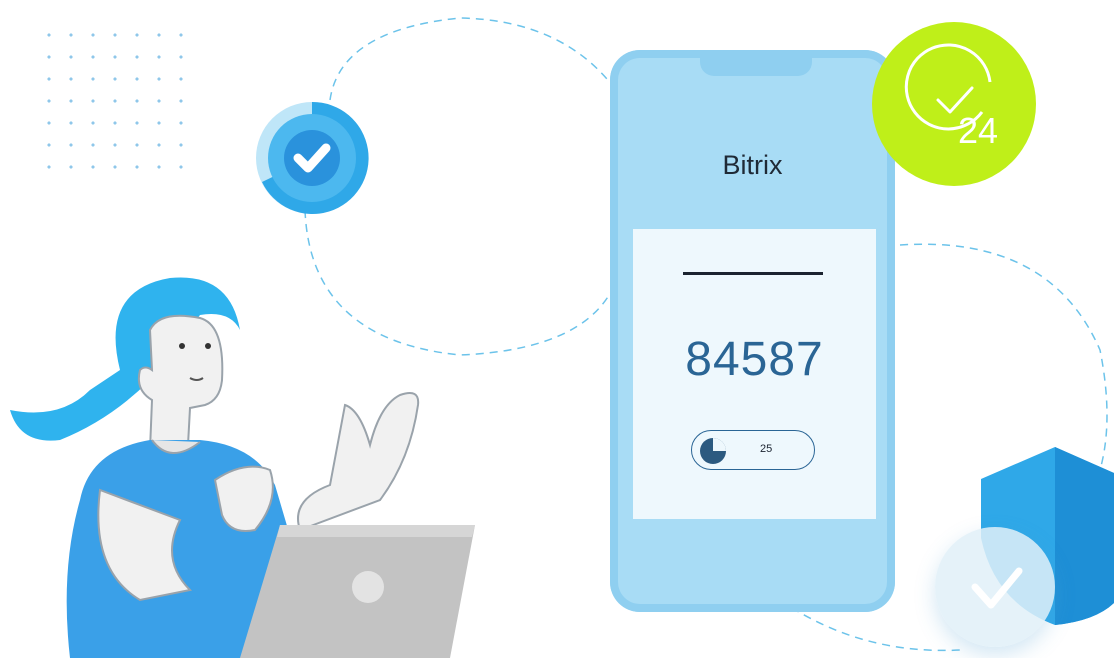 This screenshot has height=658, width=1114. I want to click on check-glass-icon, so click(995, 587).